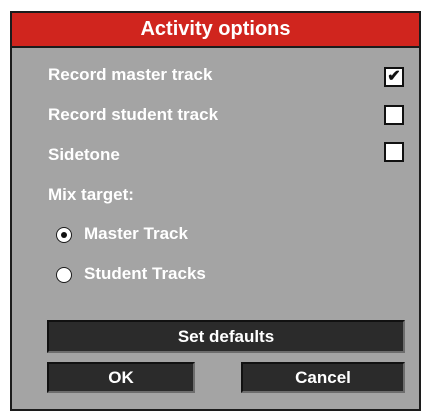 The image size is (436, 419). What do you see at coordinates (91, 194) in the screenshot?
I see `mix-target-label: Mix target:` at bounding box center [91, 194].